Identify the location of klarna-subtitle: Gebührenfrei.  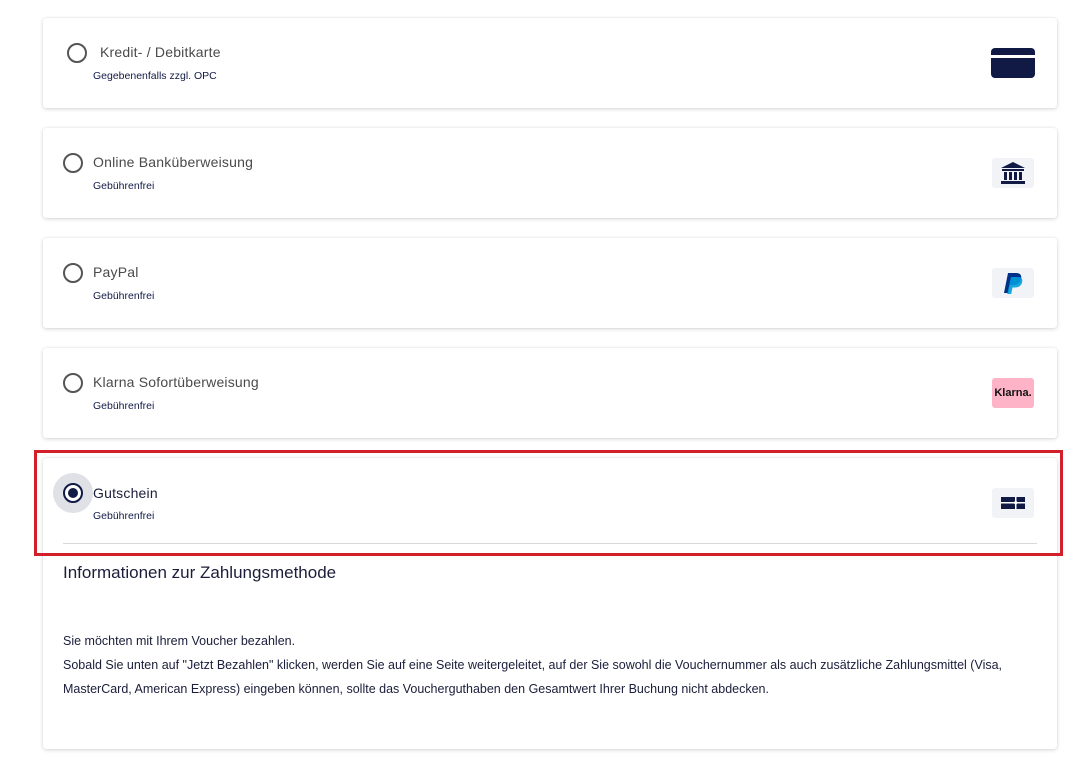
(124, 406).